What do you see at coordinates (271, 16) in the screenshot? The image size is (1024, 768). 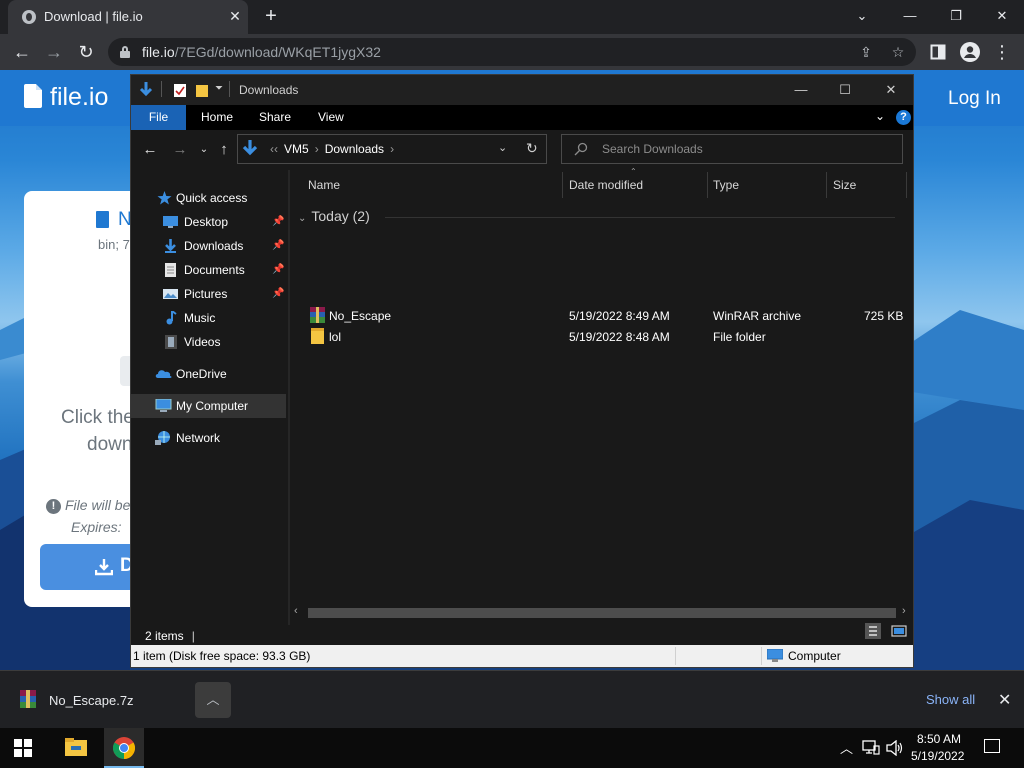 I see `new-tab-button: +` at bounding box center [271, 16].